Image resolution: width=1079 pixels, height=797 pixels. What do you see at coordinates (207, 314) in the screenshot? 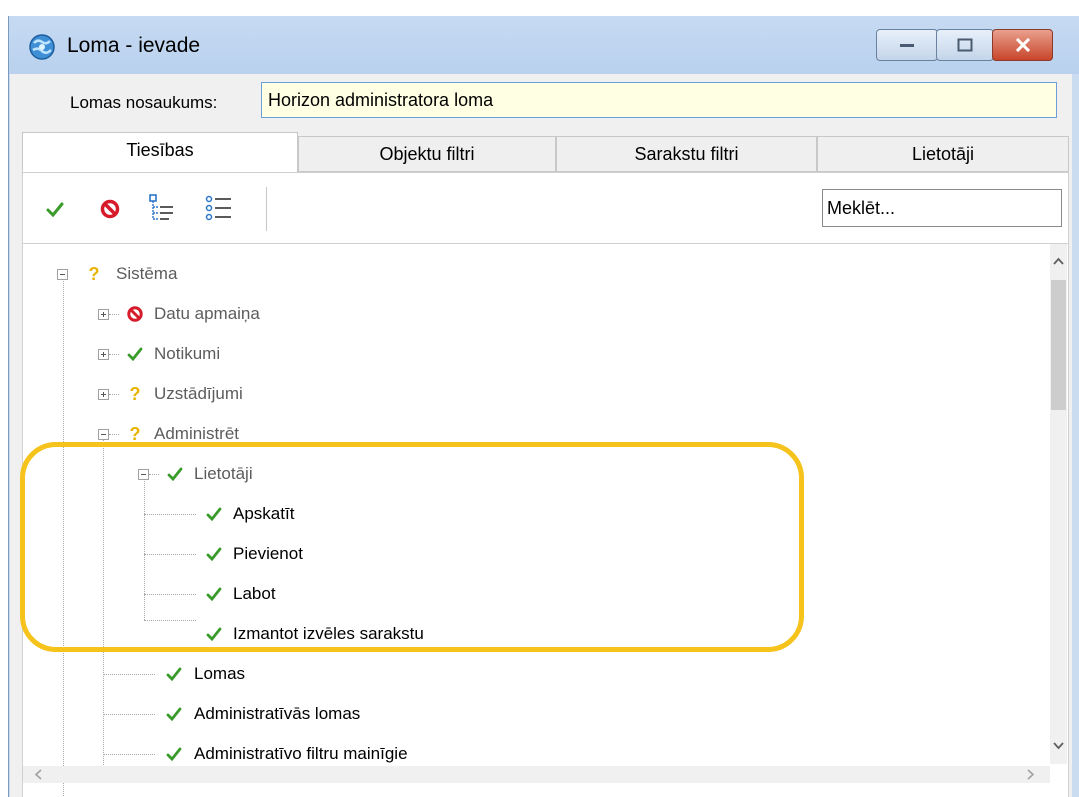
I see `tree-node-label: Datu apmaiņa` at bounding box center [207, 314].